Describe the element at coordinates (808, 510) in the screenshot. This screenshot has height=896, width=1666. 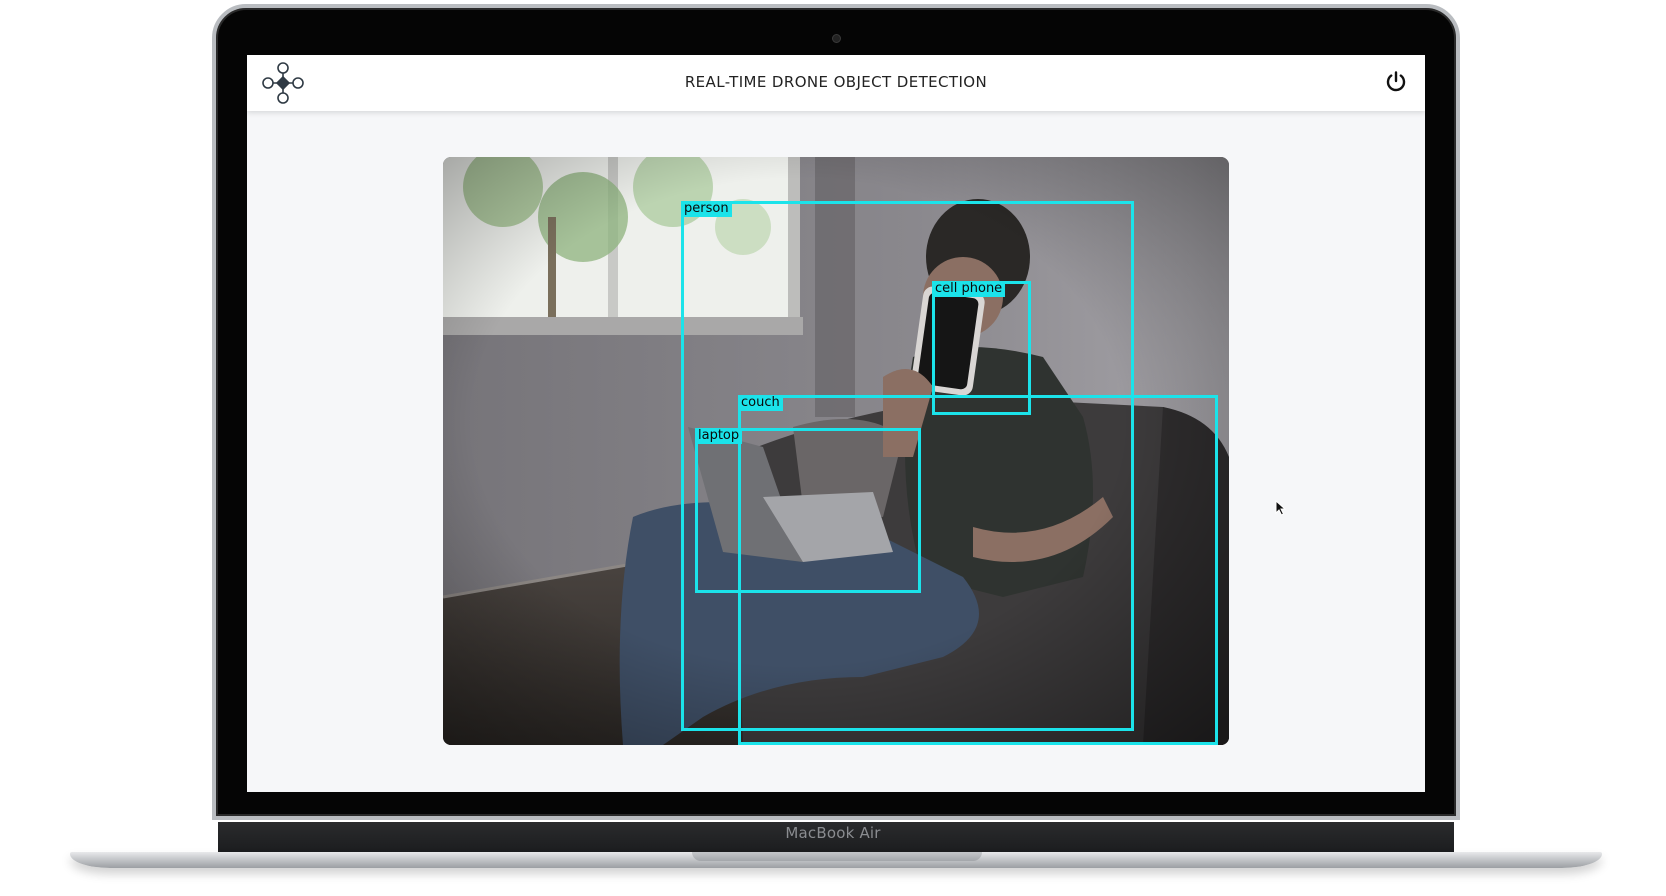
I see `detection-box-laptop: laptop` at that location.